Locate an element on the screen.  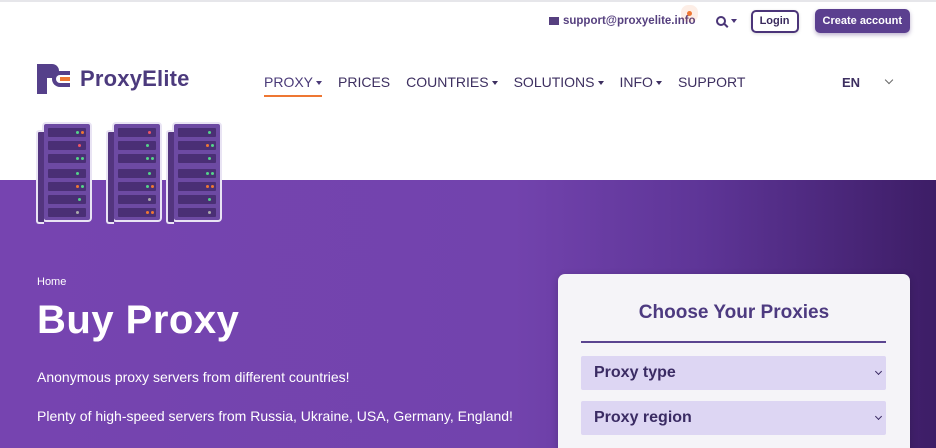
search-toggle is located at coordinates (726, 21).